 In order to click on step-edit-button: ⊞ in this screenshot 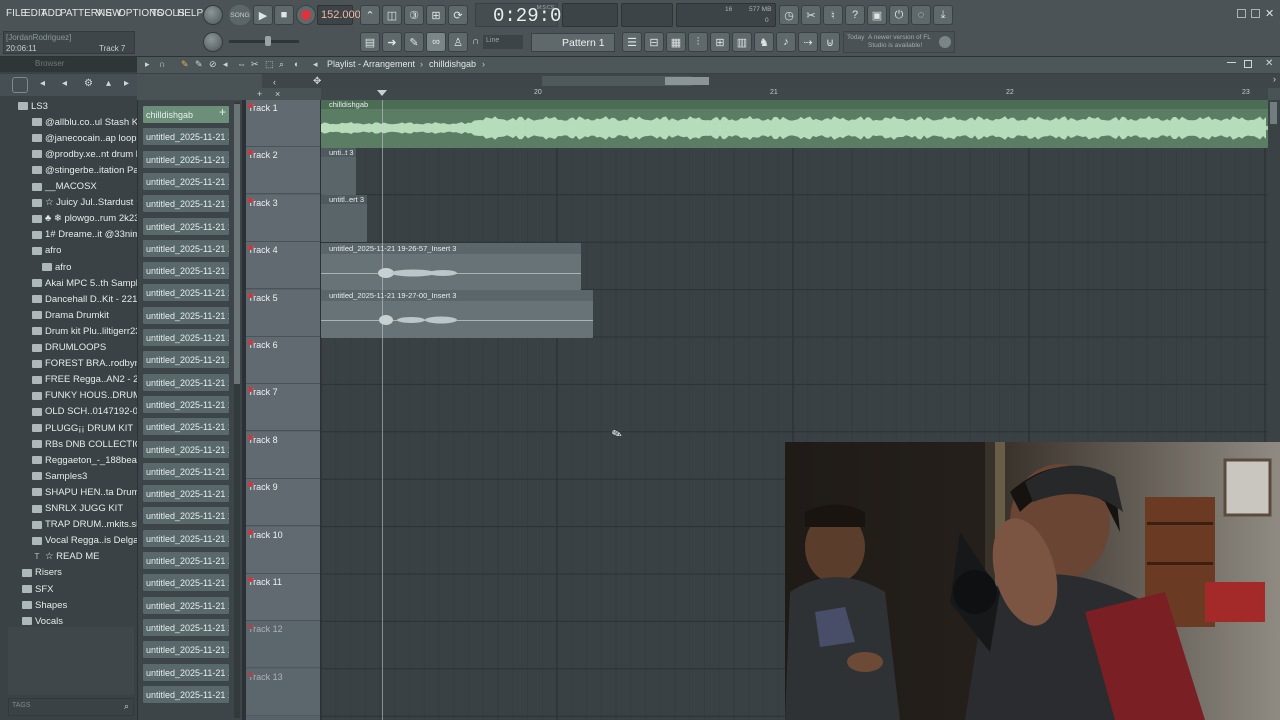, I will do `click(436, 15)`.